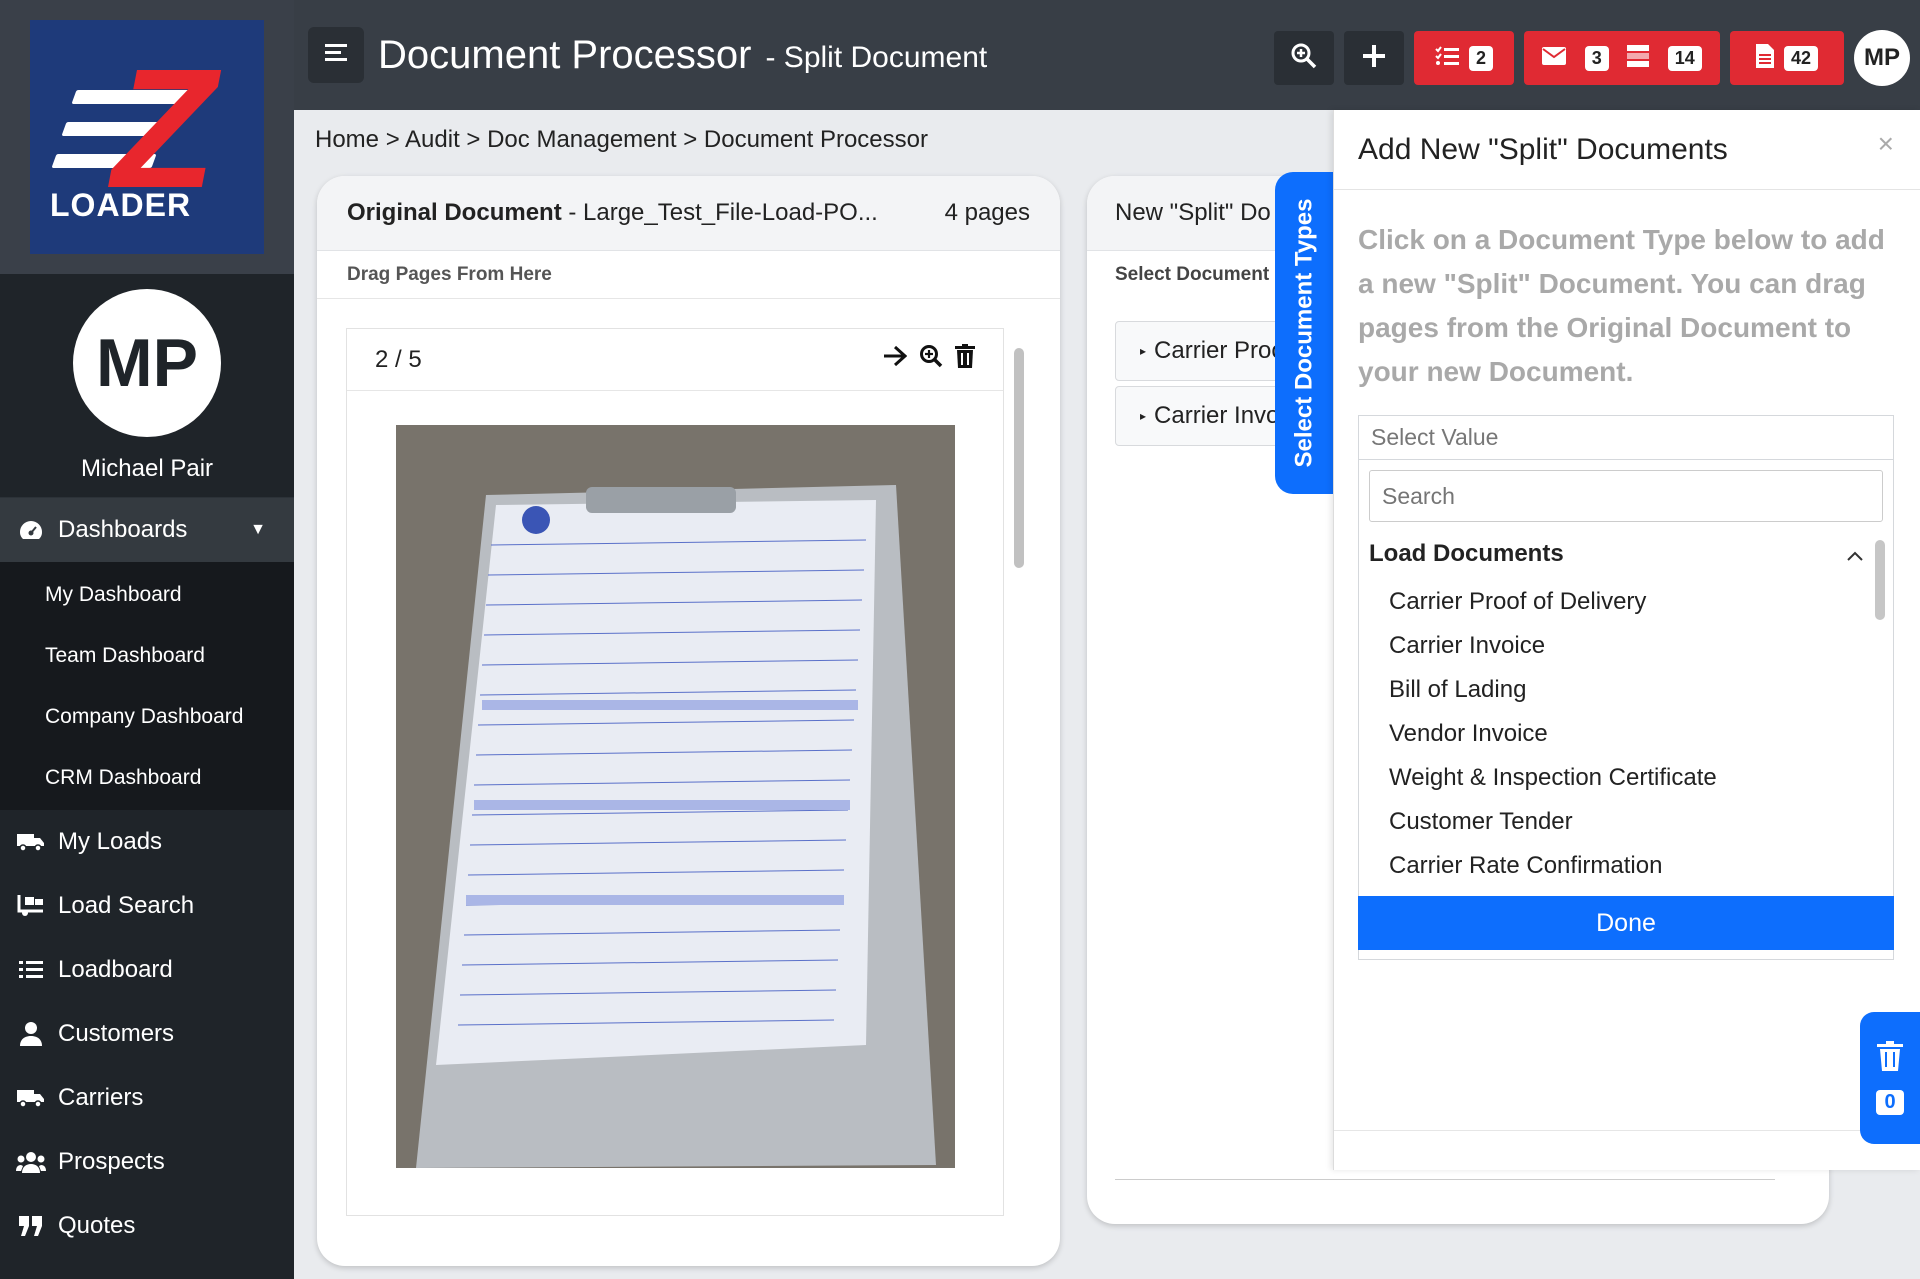 The width and height of the screenshot is (1920, 1279). What do you see at coordinates (1880, 720) in the screenshot?
I see `options-scrollbar` at bounding box center [1880, 720].